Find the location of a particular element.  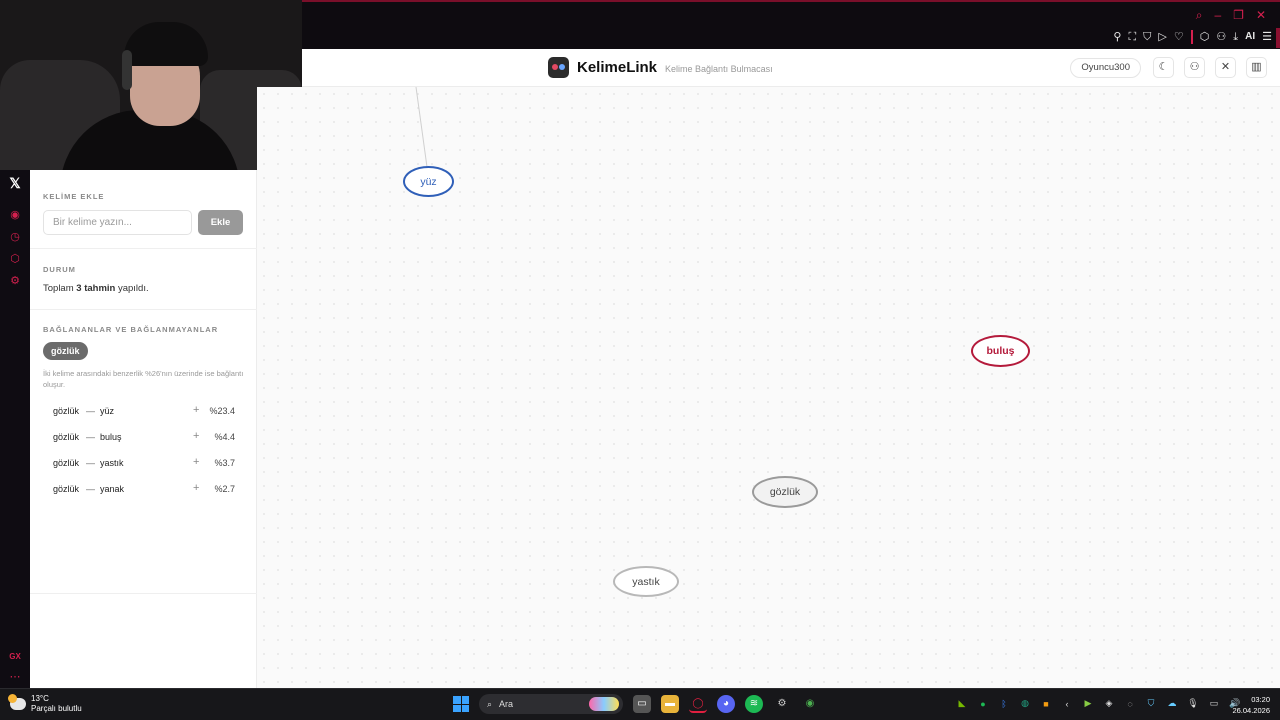

gx-logo-icon: GX is located at coordinates (15, 656).